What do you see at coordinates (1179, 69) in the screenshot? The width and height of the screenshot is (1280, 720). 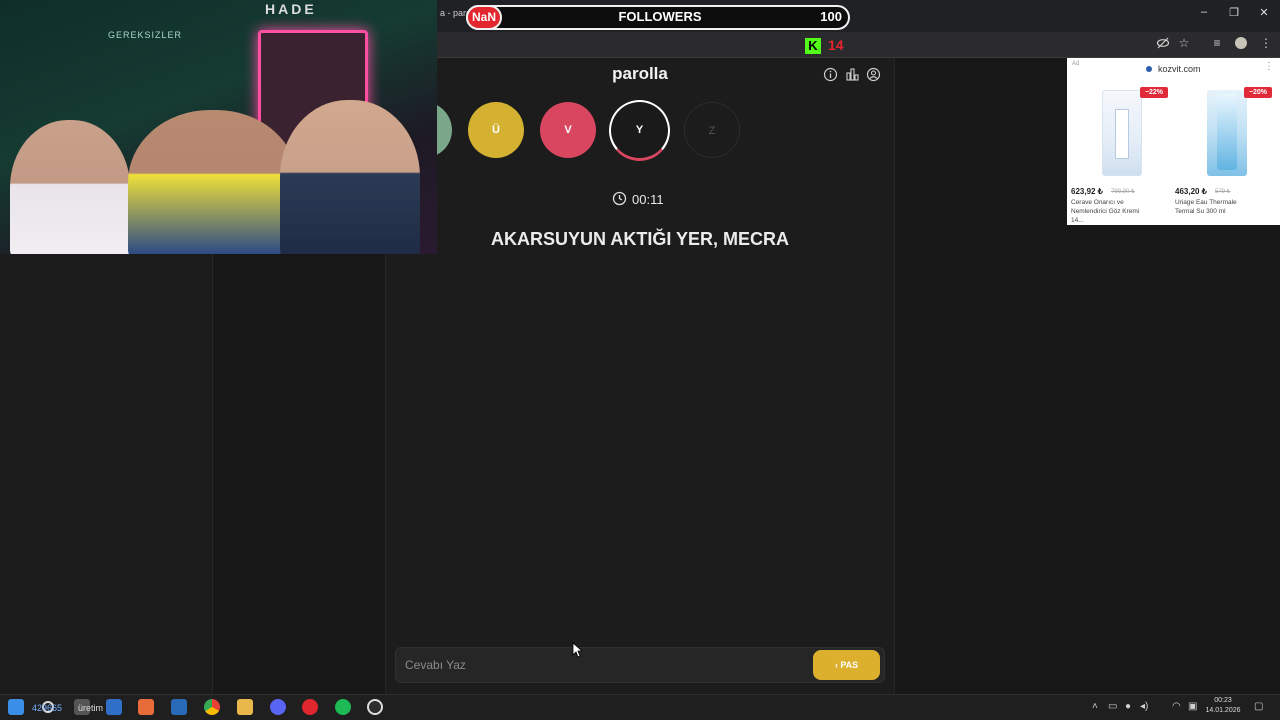 I see `ad-domain: kozvit.com` at bounding box center [1179, 69].